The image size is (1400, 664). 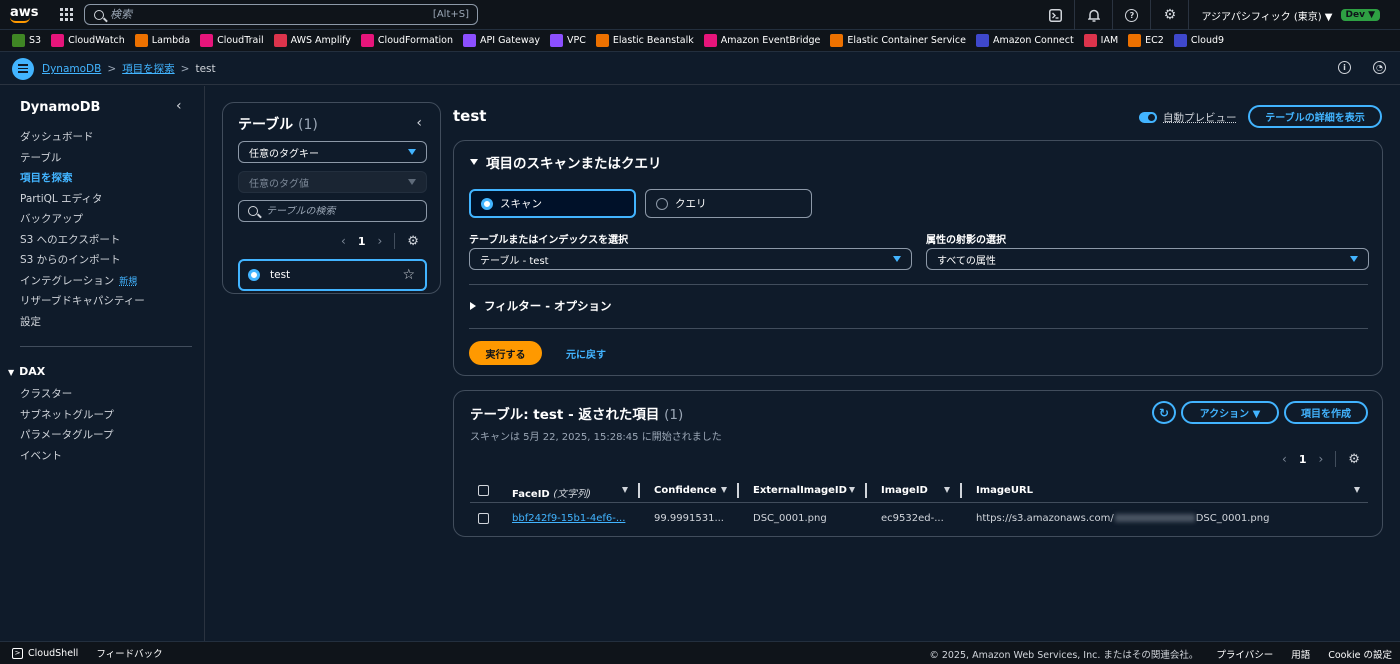 I want to click on sidebar-item-1: テーブル, so click(x=82, y=160).